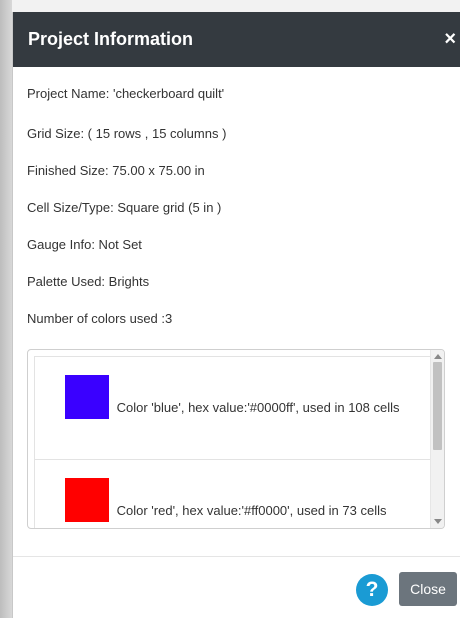 The image size is (460, 618). Describe the element at coordinates (6, 309) in the screenshot. I see `page-background-edge` at that location.